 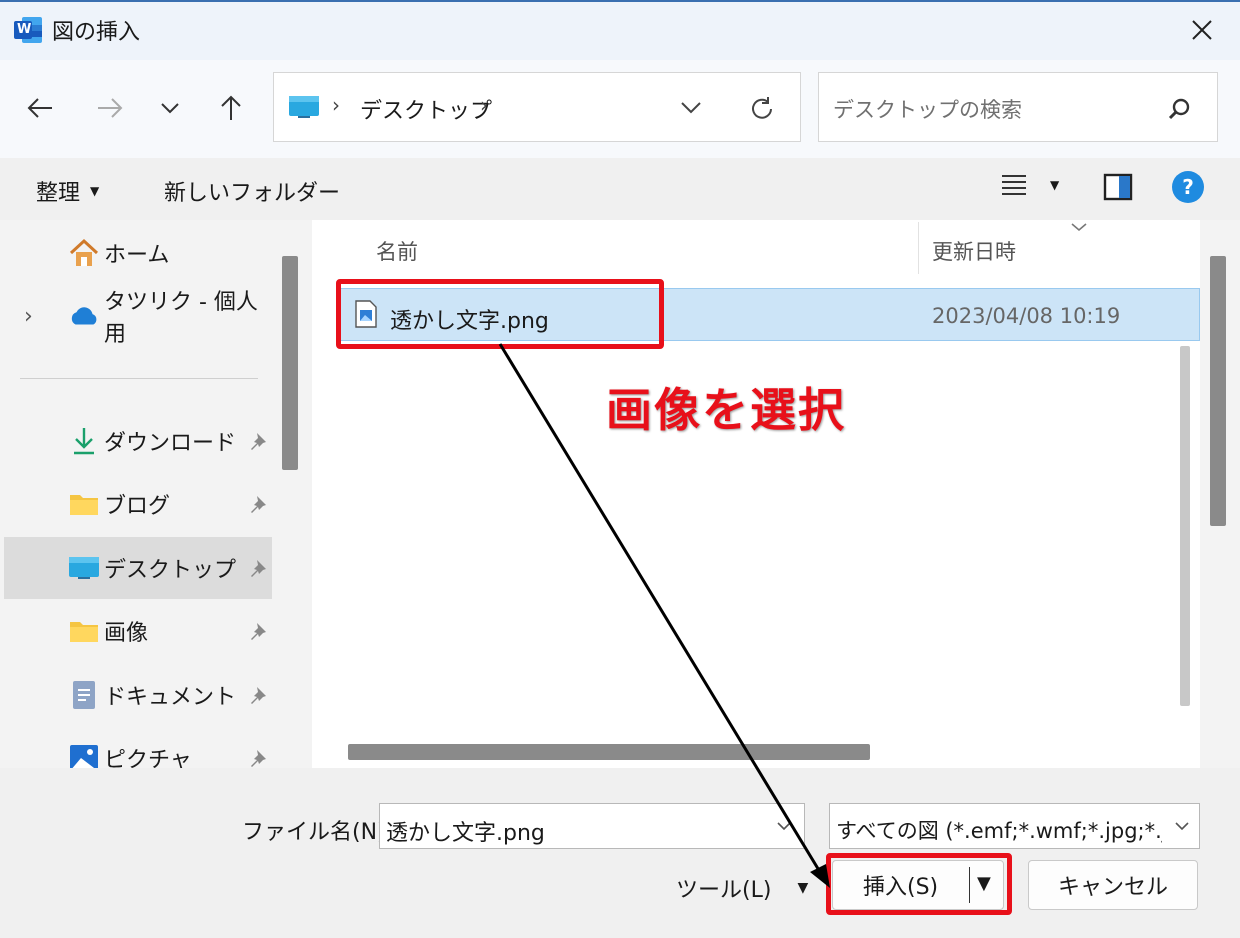 What do you see at coordinates (592, 826) in the screenshot?
I see `filename-field: 透かし文字.png` at bounding box center [592, 826].